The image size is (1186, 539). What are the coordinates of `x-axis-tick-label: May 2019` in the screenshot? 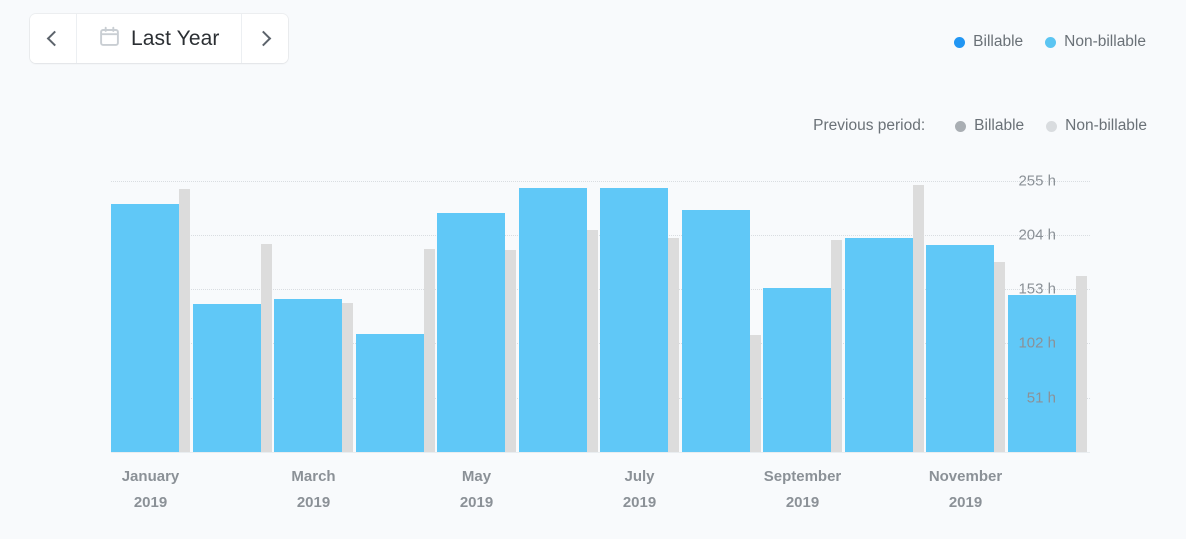 It's located at (477, 490).